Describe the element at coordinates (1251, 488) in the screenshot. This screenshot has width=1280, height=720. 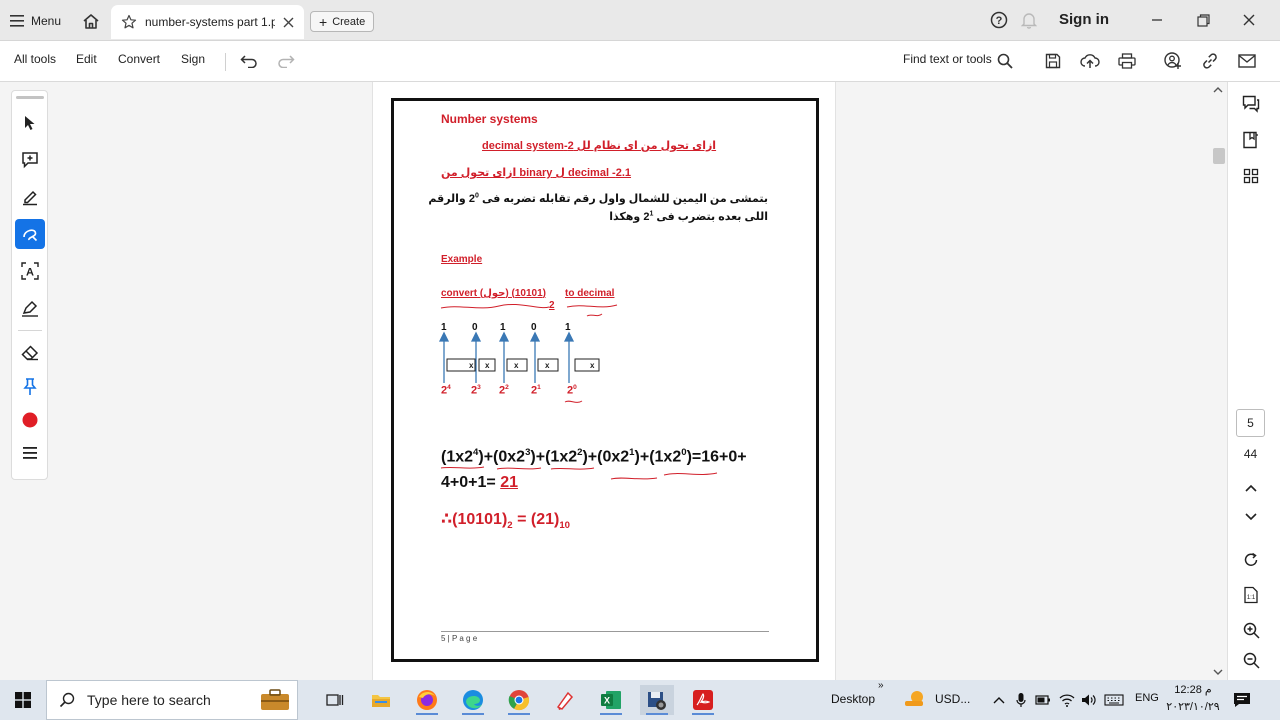
I see `previous-page-button` at that location.